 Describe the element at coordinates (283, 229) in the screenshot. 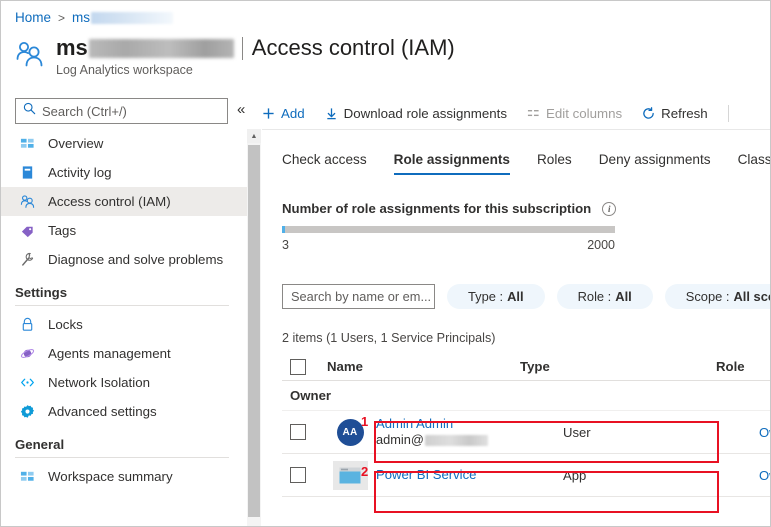

I see `counter-progress-fill` at that location.